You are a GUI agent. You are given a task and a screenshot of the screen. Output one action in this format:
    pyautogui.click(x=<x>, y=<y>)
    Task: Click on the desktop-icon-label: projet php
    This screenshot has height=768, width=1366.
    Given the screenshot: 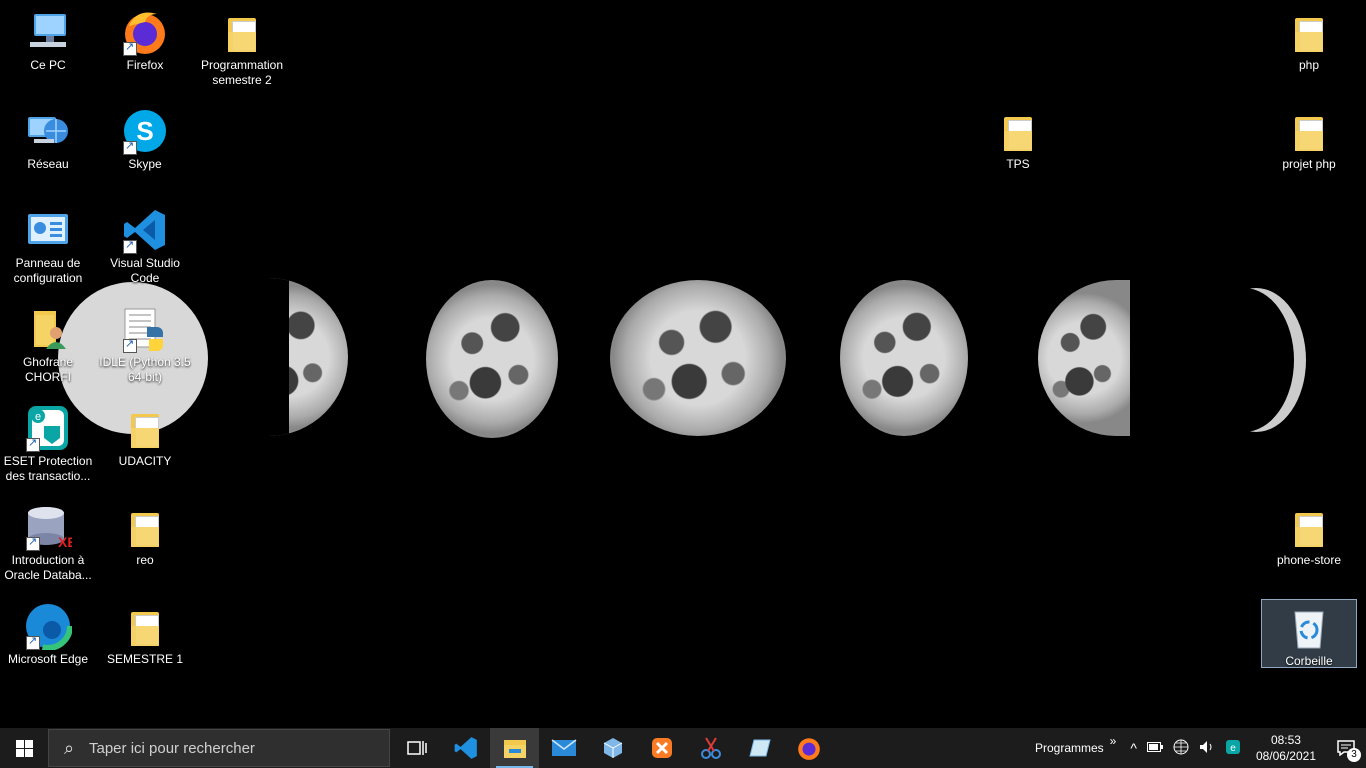 What is the action you would take?
    pyautogui.click(x=1309, y=164)
    